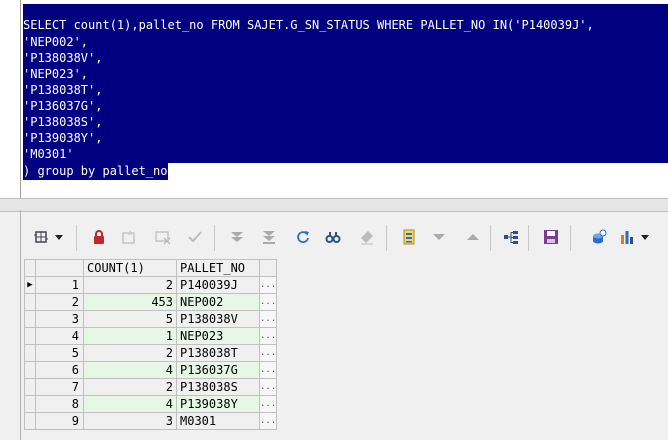  I want to click on find-icon, so click(333, 237).